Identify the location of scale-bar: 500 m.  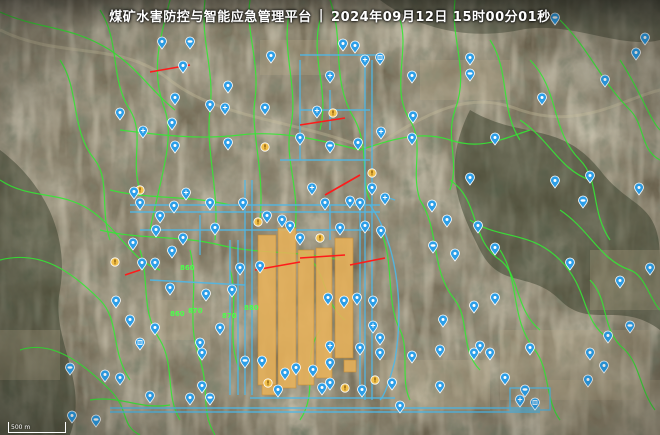
(37, 427).